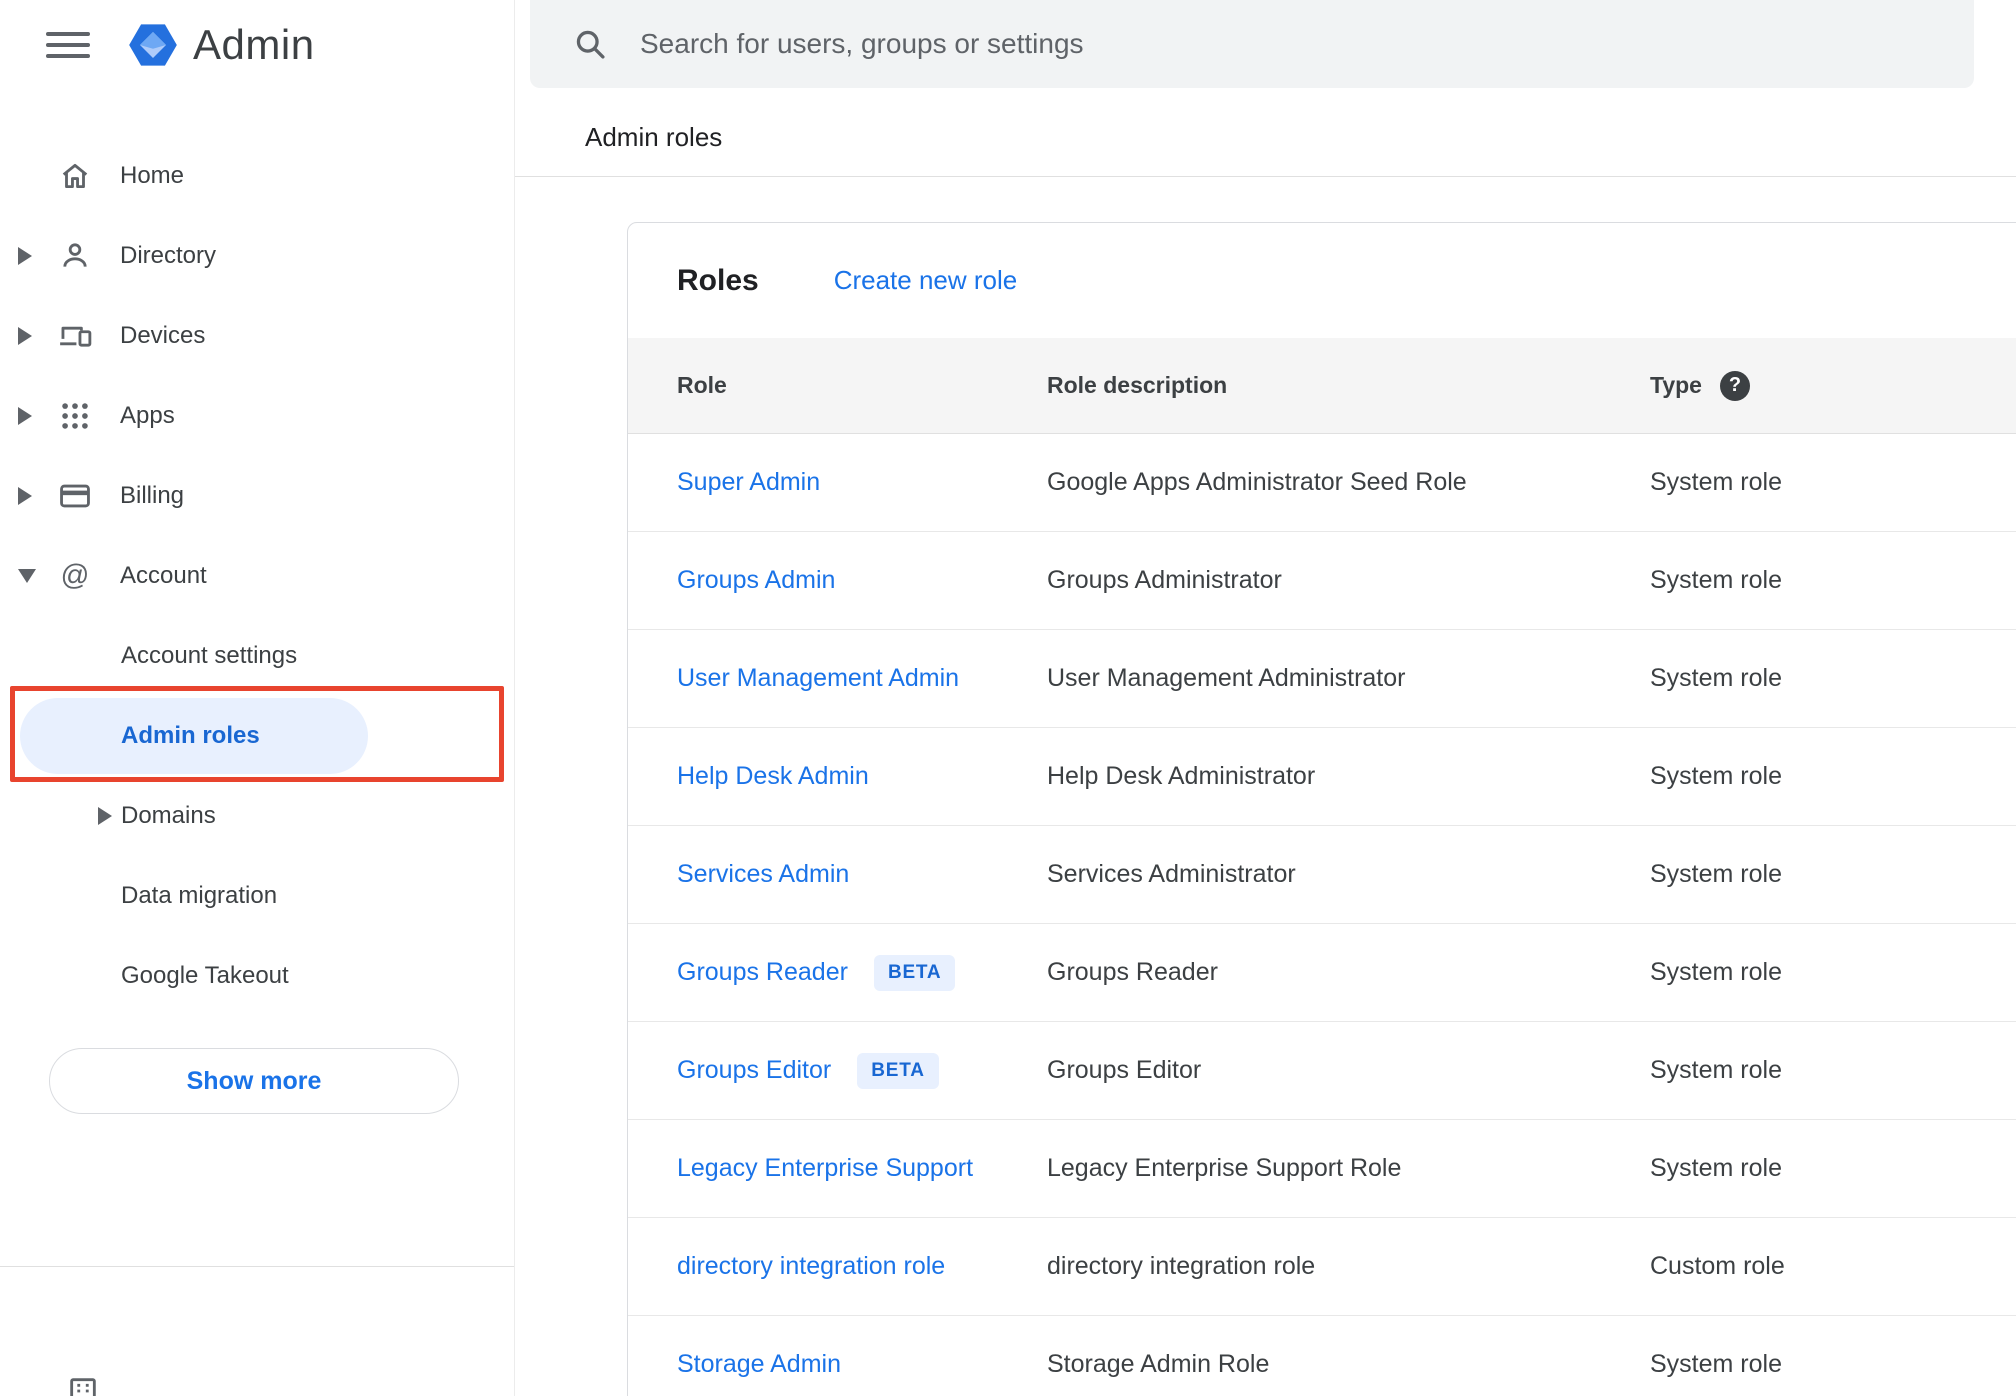  I want to click on role-link: Groups Reader, so click(762, 972).